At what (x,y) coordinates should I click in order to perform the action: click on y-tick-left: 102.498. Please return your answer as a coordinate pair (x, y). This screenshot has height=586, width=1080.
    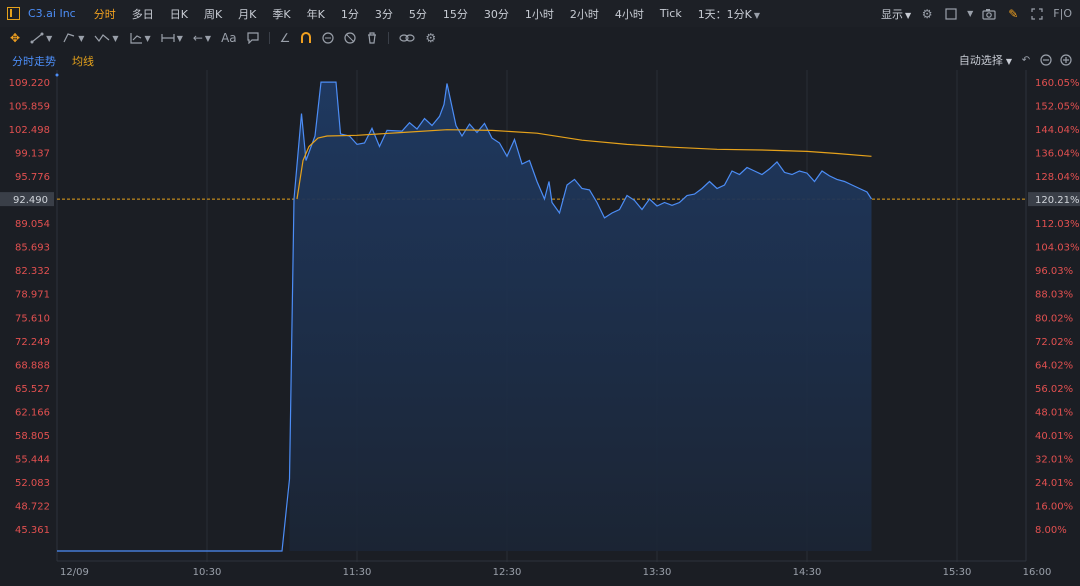
    Looking at the image, I should click on (29, 130).